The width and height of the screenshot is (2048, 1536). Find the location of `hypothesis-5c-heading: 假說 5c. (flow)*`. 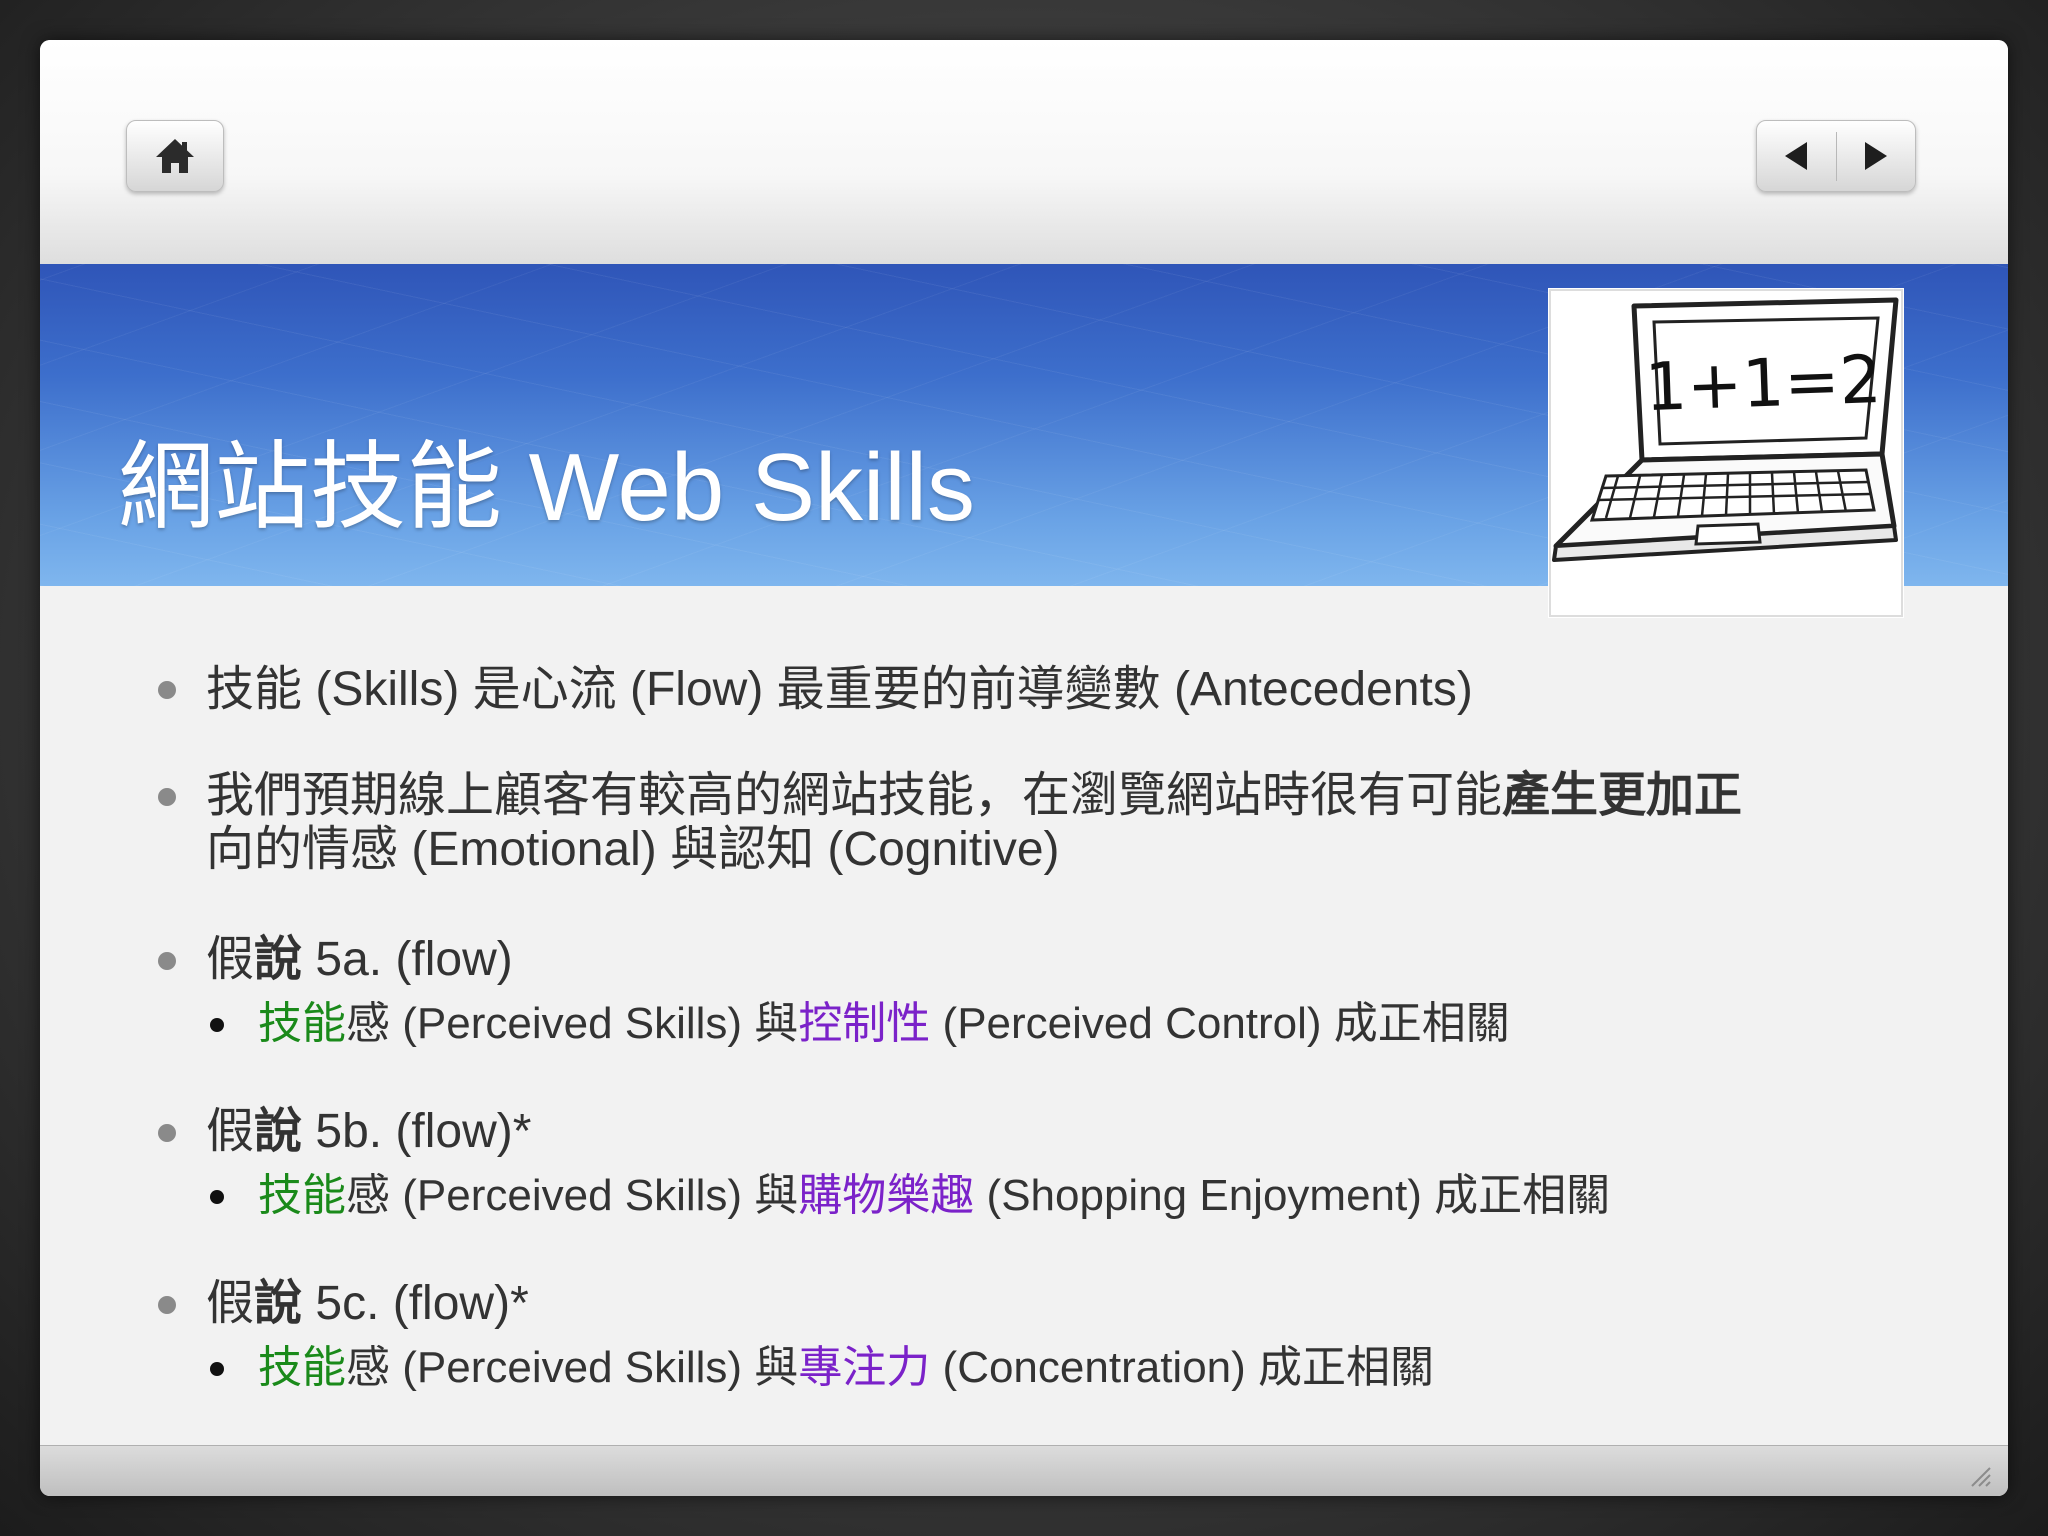

hypothesis-5c-heading: 假說 5c. (flow)* is located at coordinates (367, 1304).